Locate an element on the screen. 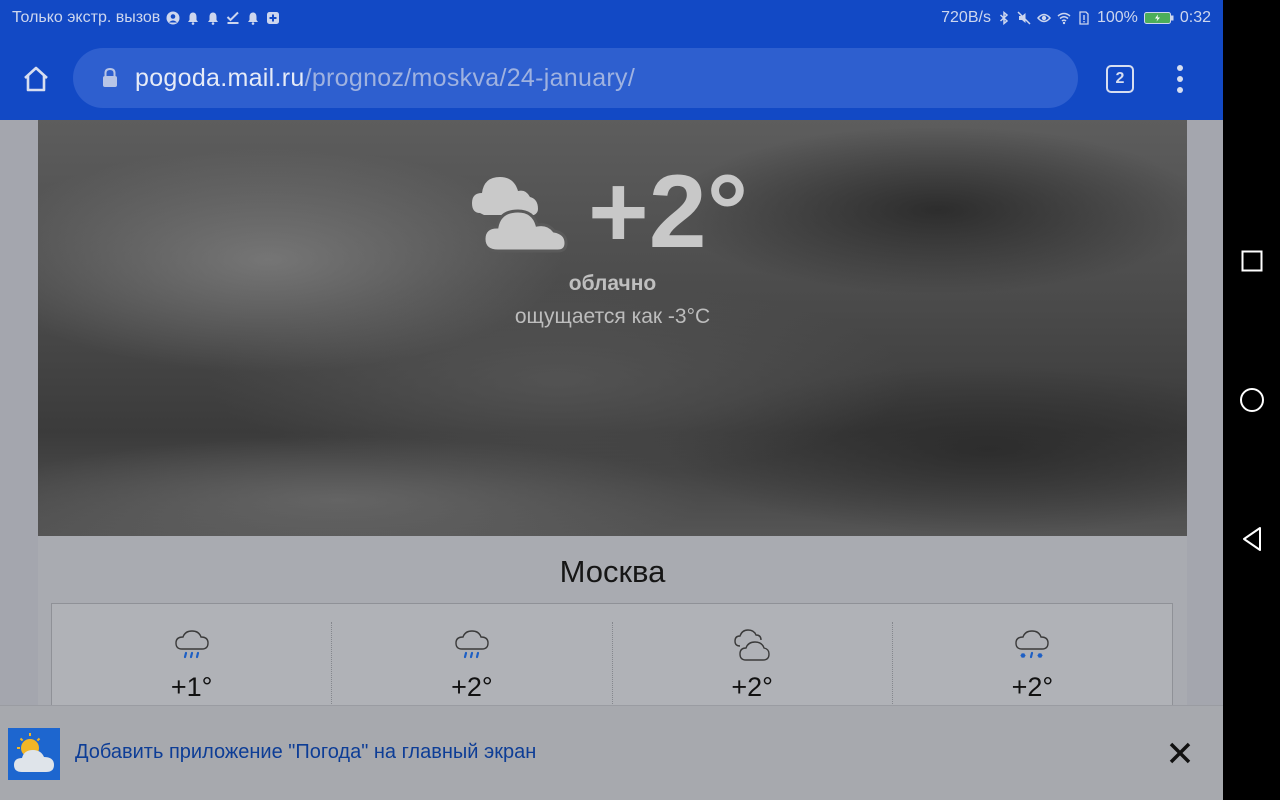 The image size is (1280, 800). battery-percent: 100% is located at coordinates (1117, 17).